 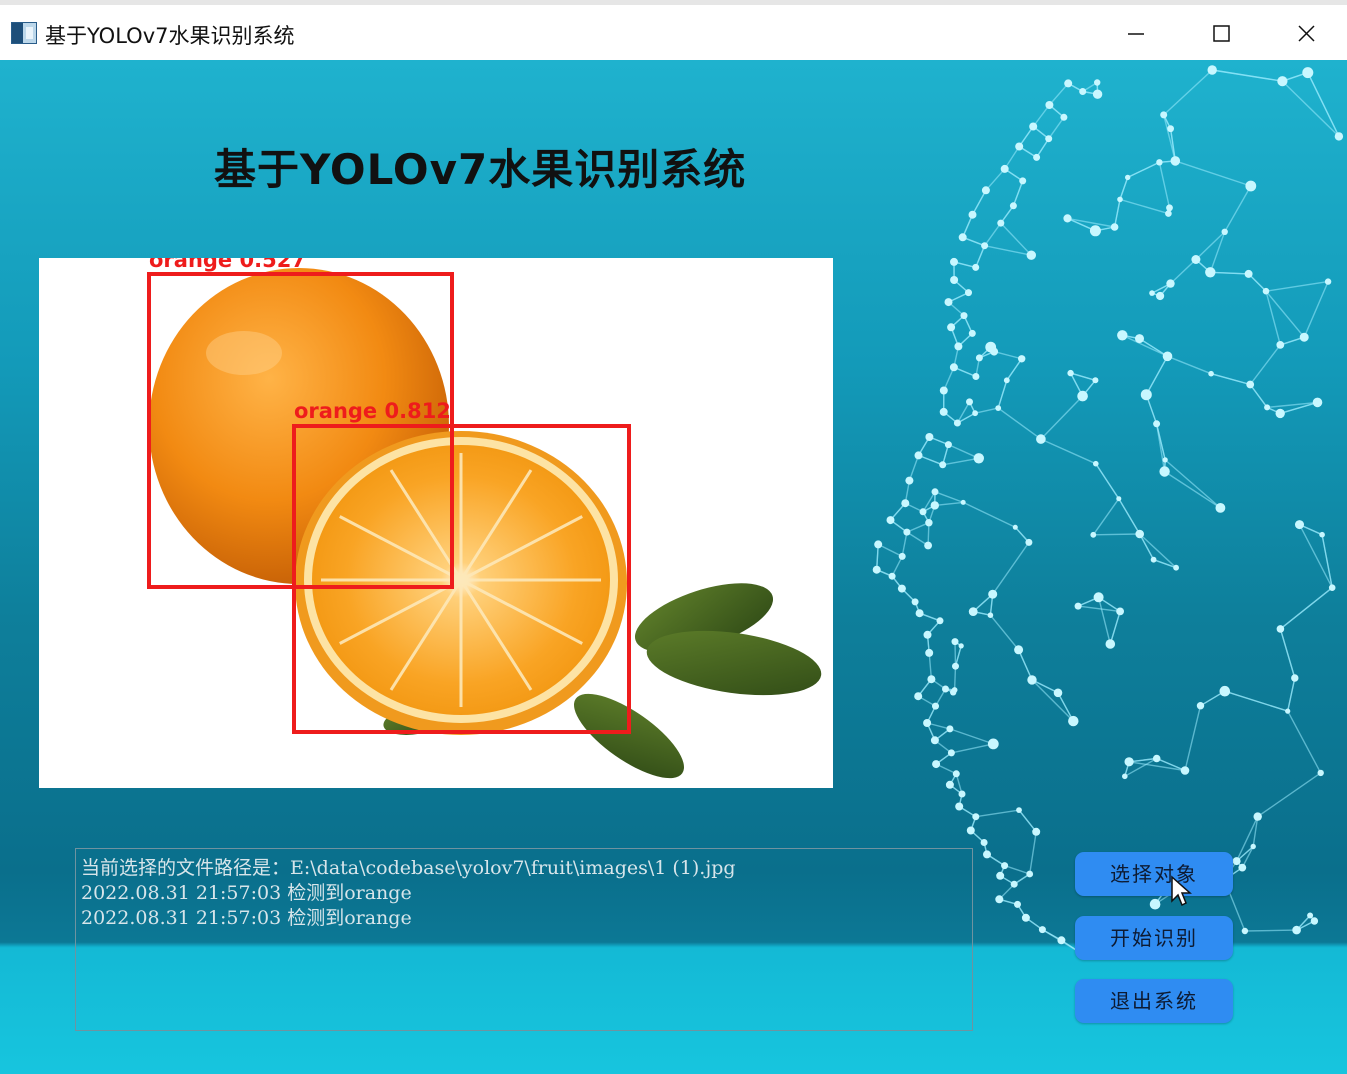 What do you see at coordinates (673, 32) in the screenshot?
I see `window-titlebar: 基于YOLOv7水果识别系统` at bounding box center [673, 32].